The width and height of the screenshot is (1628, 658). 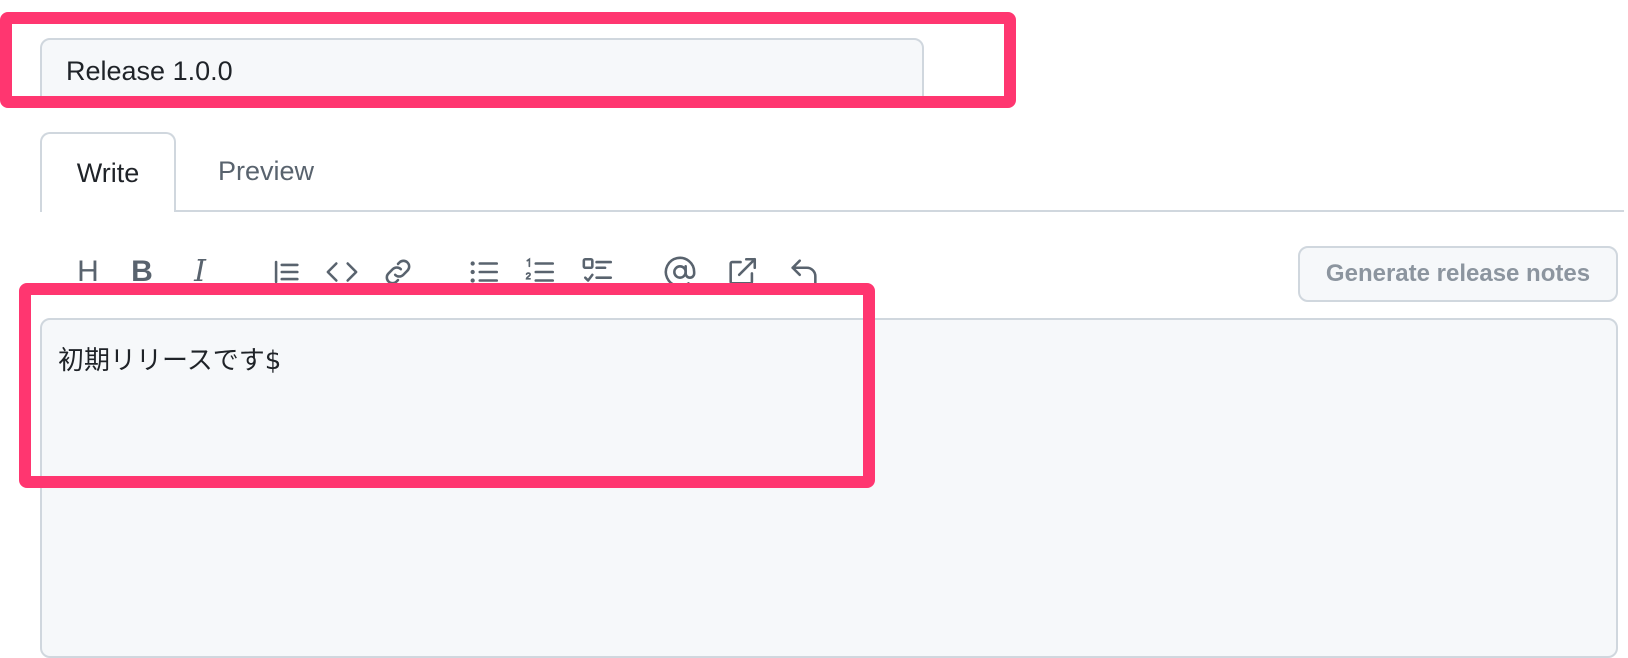 I want to click on tab-write: Write, so click(x=108, y=172).